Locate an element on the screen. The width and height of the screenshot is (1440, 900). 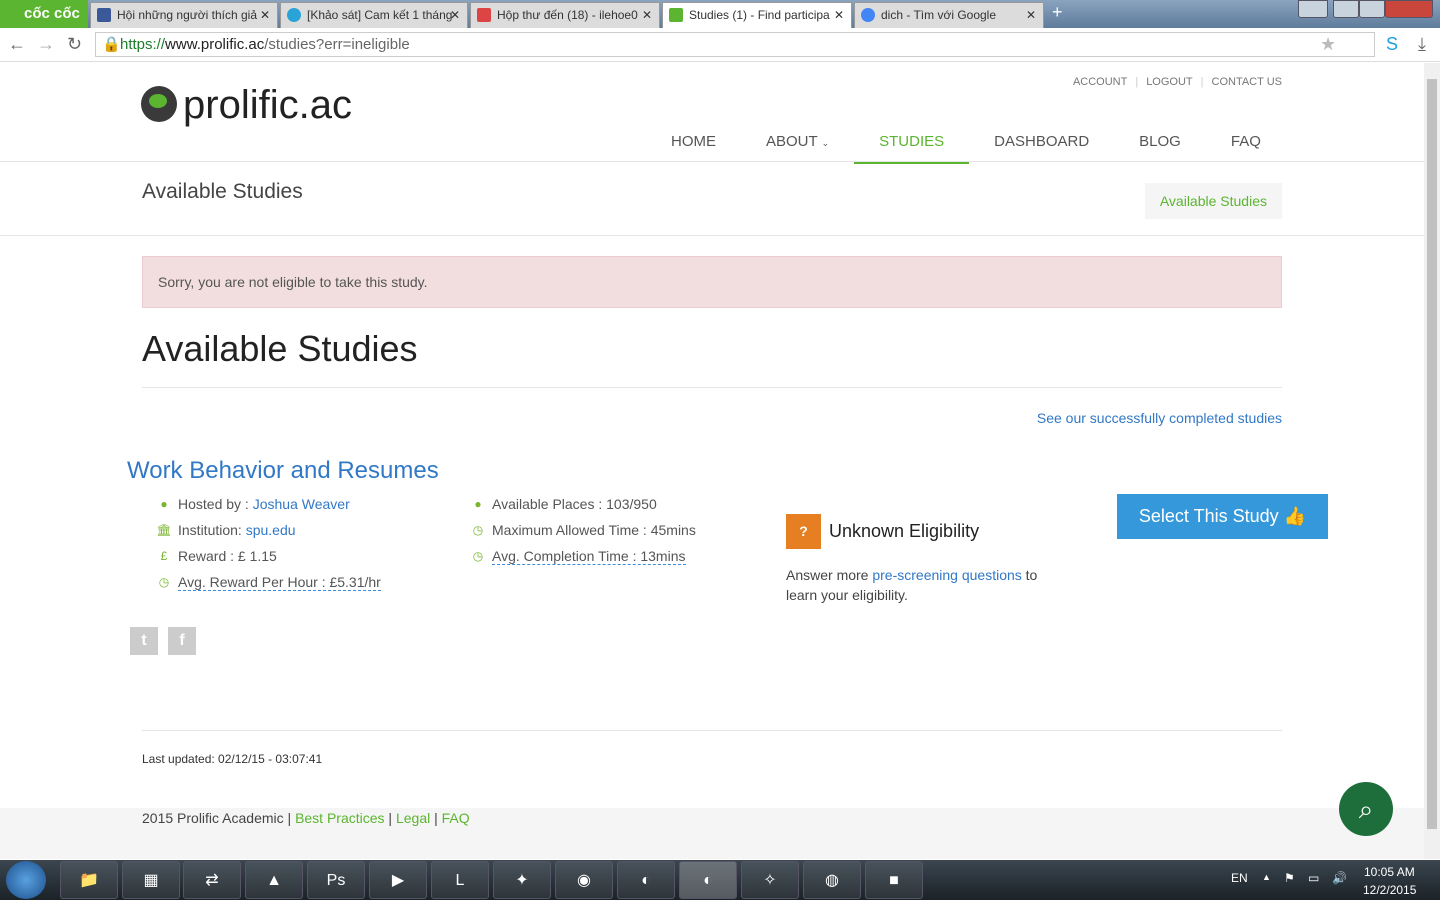
institution-link: spu.edu is located at coordinates (271, 530).